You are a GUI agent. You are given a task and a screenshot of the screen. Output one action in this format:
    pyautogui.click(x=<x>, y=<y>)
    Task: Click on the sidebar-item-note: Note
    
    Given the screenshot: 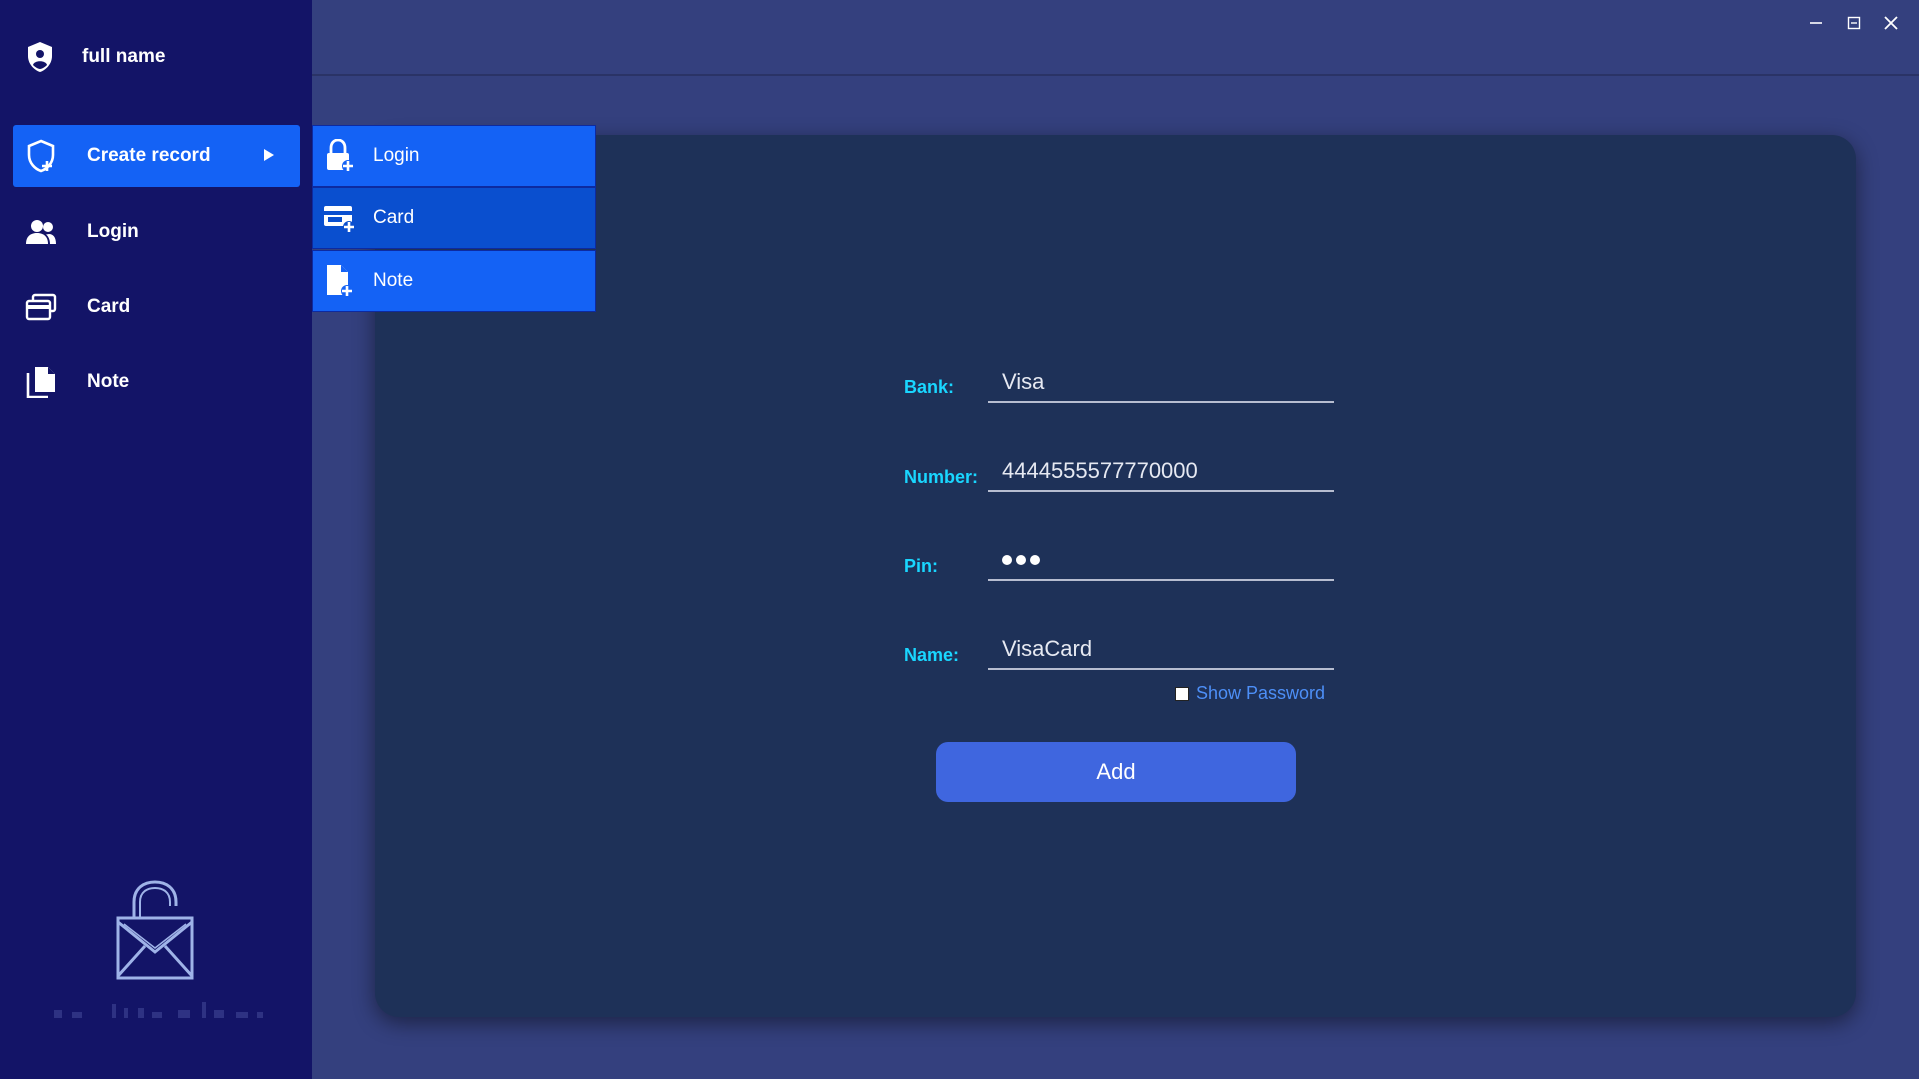 What is the action you would take?
    pyautogui.click(x=156, y=382)
    